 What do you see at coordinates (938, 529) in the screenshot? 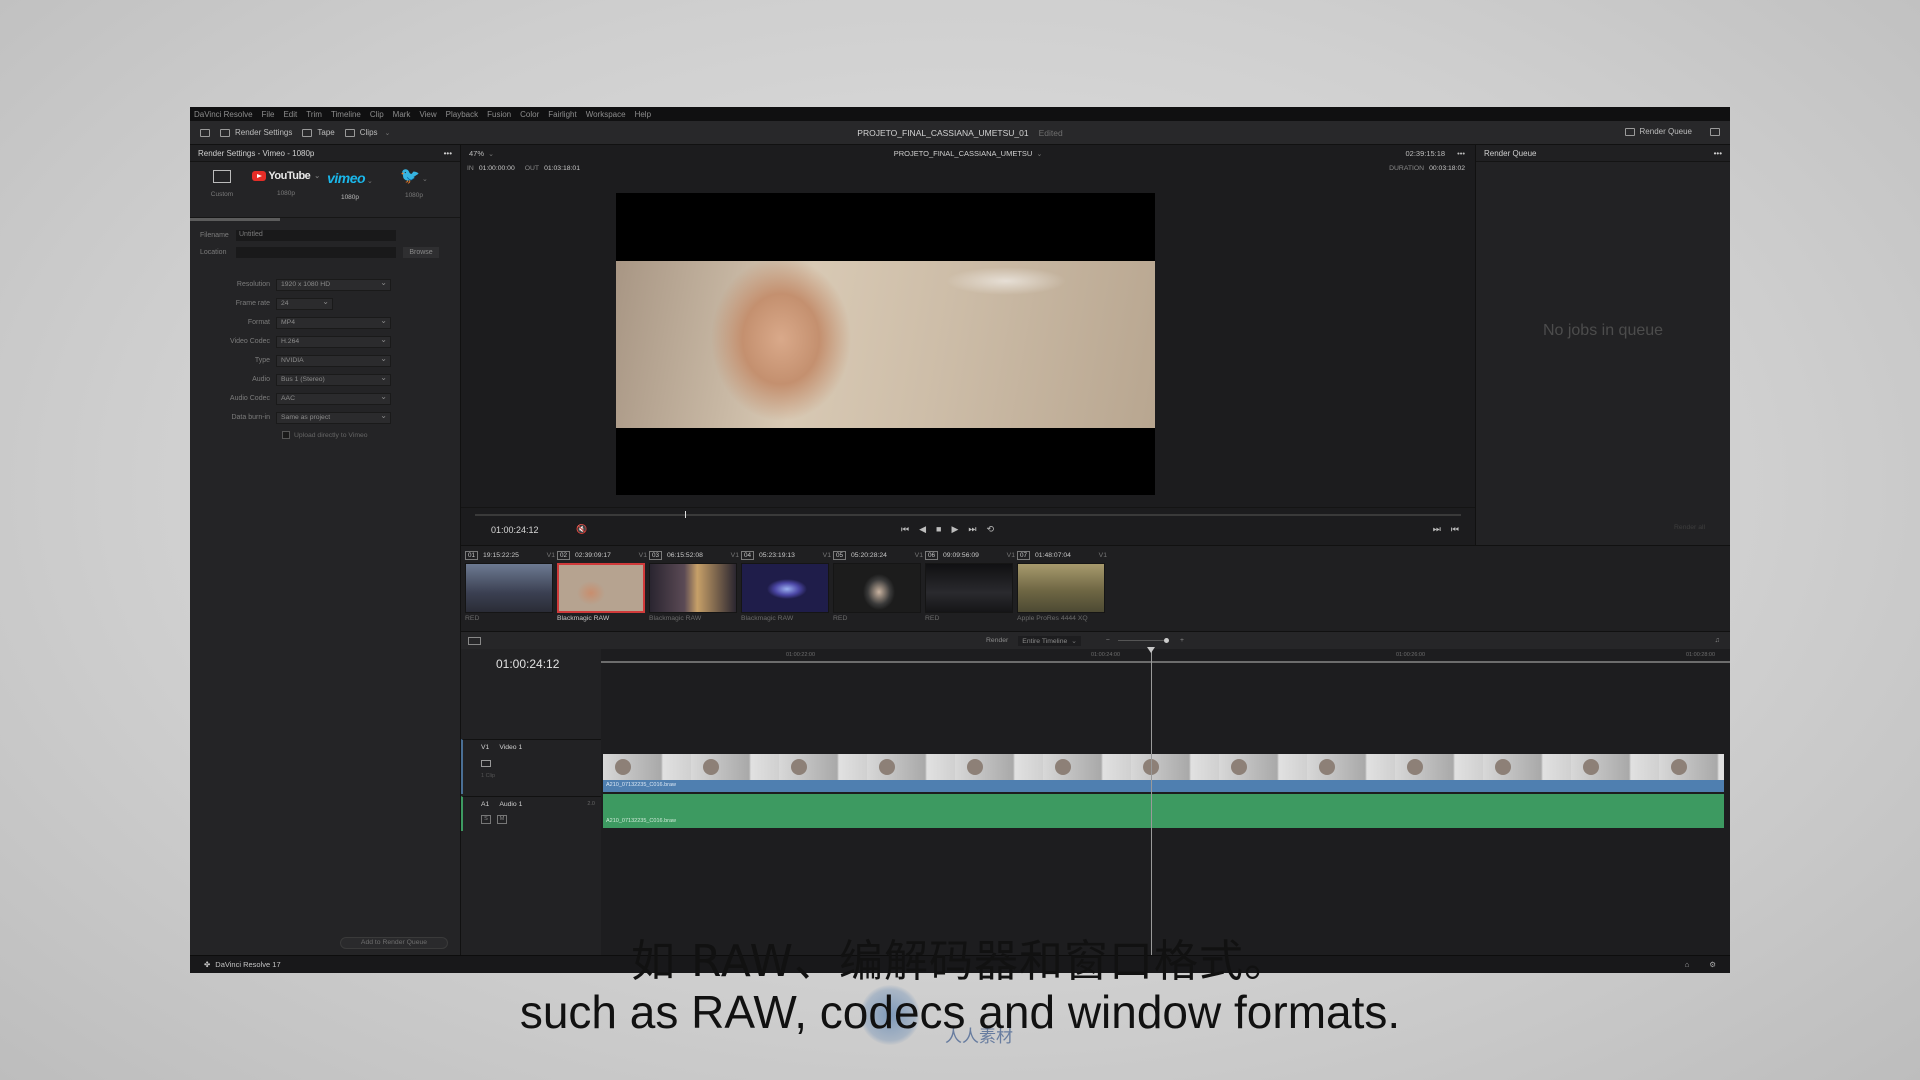
I see `stop-icon: ■` at bounding box center [938, 529].